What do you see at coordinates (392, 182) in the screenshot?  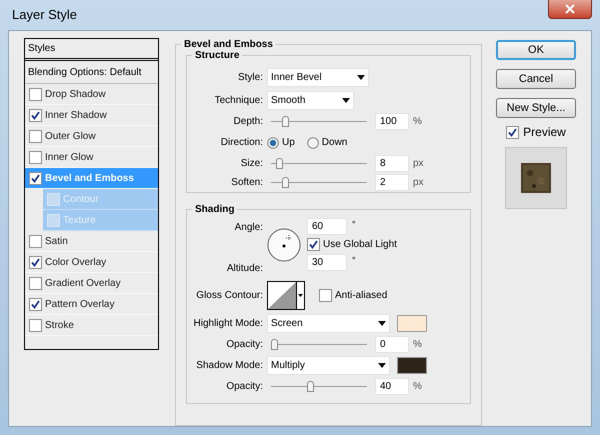 I see `input-field: 2` at bounding box center [392, 182].